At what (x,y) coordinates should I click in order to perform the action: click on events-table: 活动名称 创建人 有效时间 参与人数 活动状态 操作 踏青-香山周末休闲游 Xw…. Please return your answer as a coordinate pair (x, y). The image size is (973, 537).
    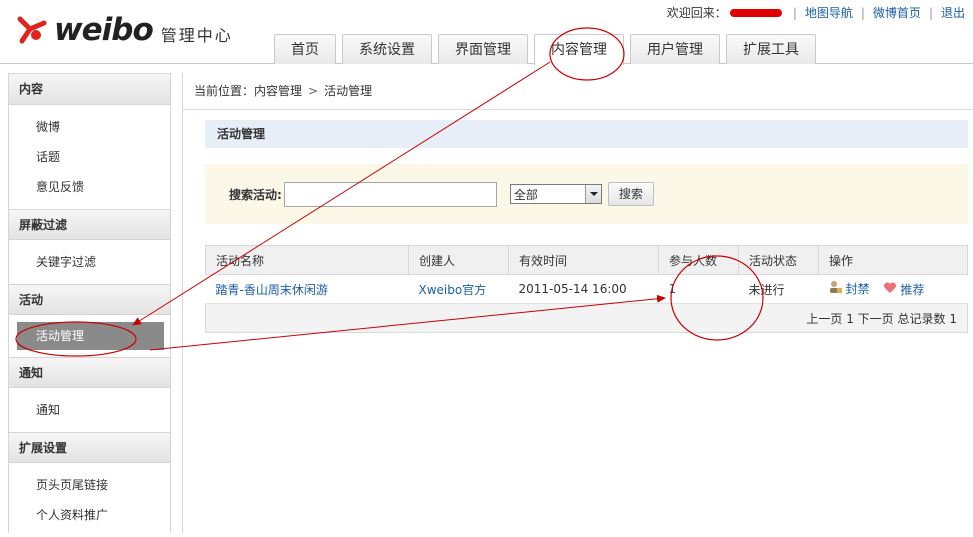
    Looking at the image, I should click on (586, 289).